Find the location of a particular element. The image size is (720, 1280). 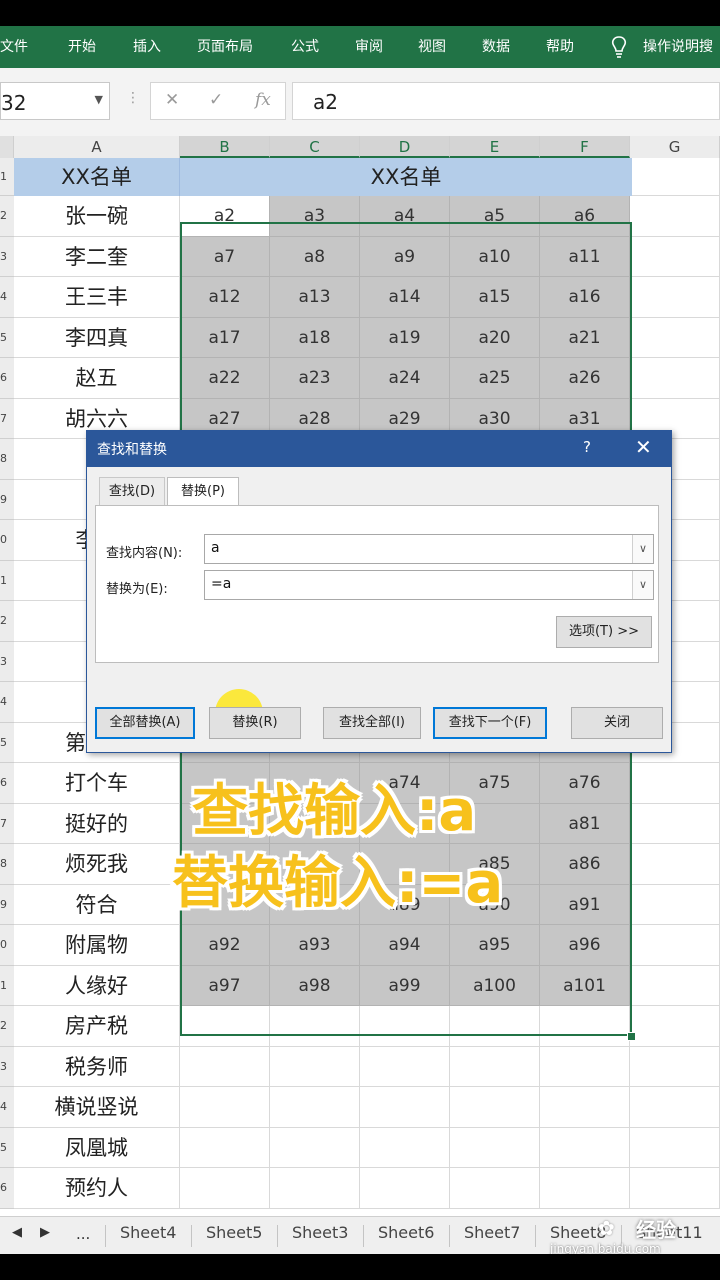

data-cell: a14 is located at coordinates (405, 297).